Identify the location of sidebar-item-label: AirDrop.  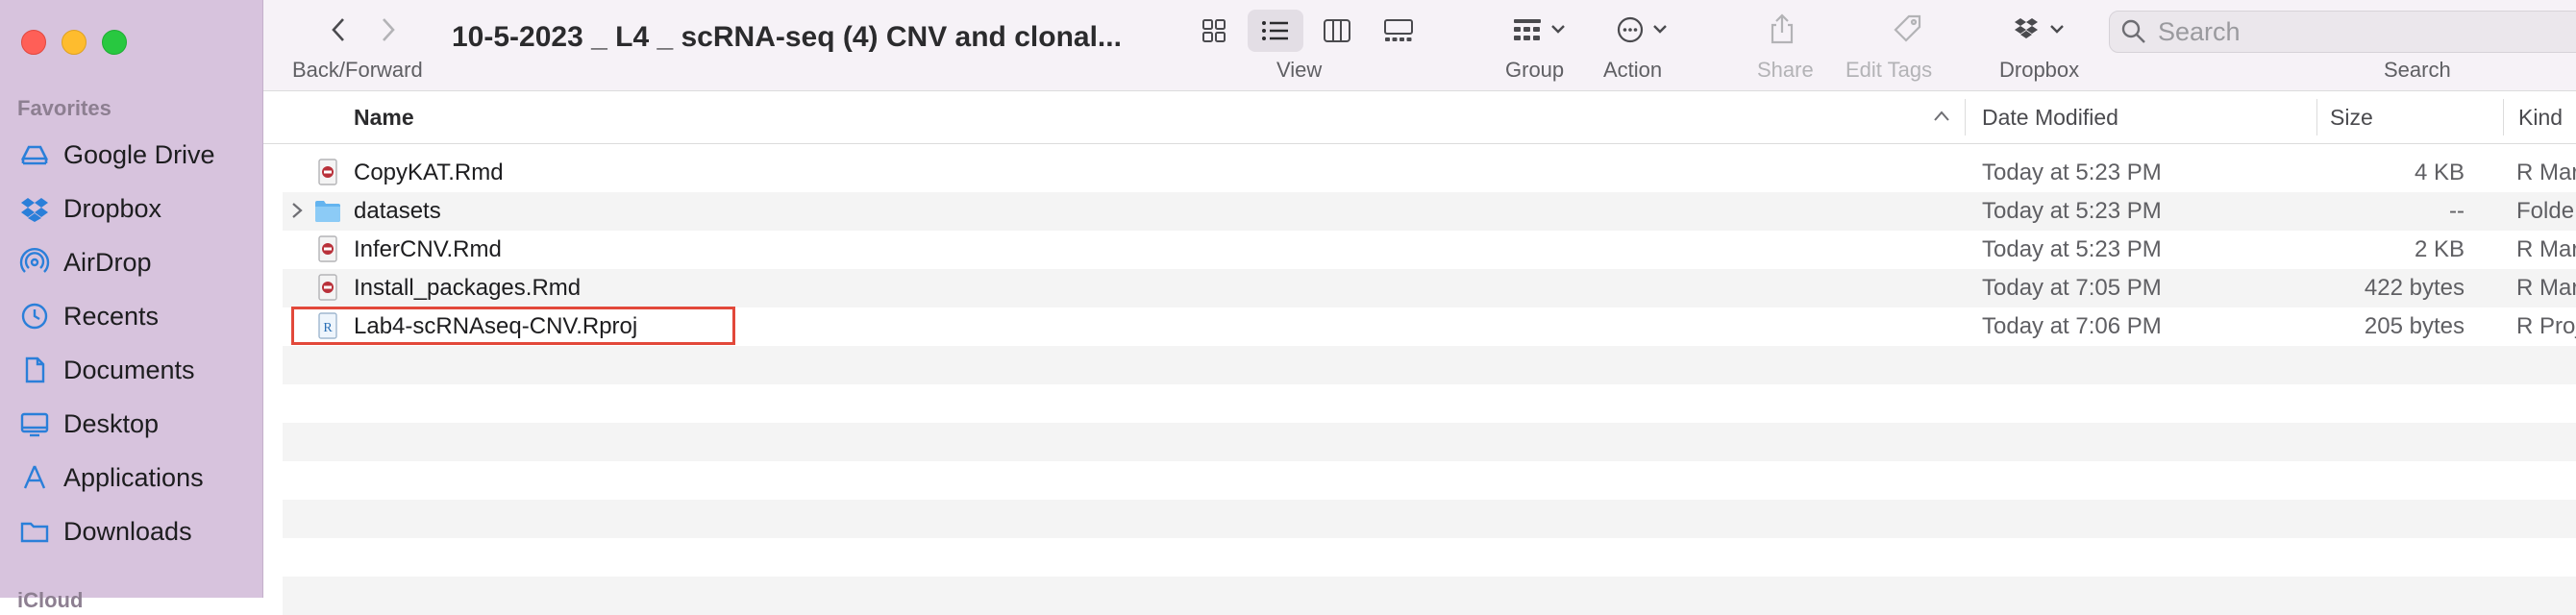
(108, 262).